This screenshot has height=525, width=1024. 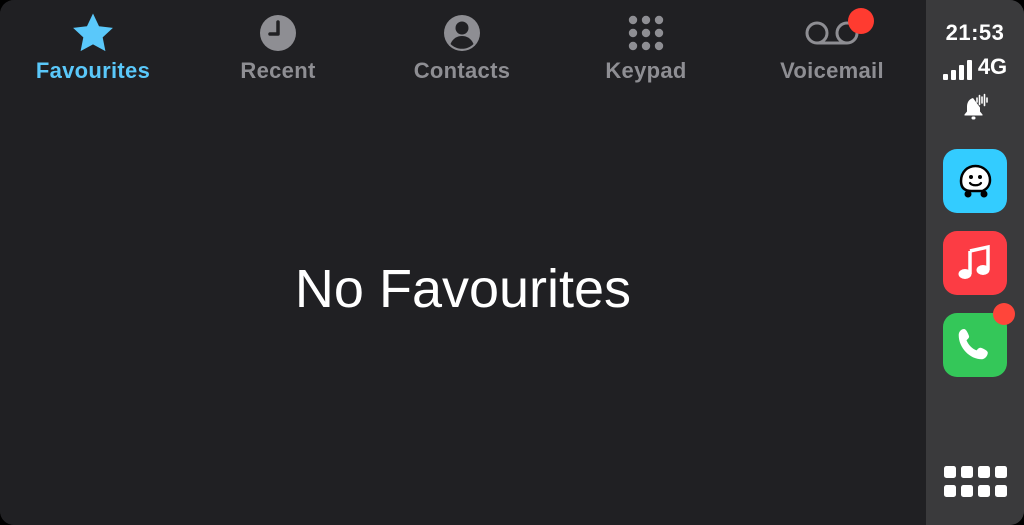 I want to click on clock-icon, so click(x=278, y=33).